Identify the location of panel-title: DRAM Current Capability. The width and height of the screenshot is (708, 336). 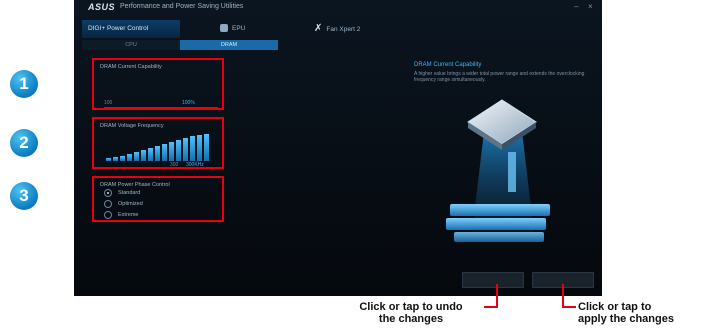
(131, 67).